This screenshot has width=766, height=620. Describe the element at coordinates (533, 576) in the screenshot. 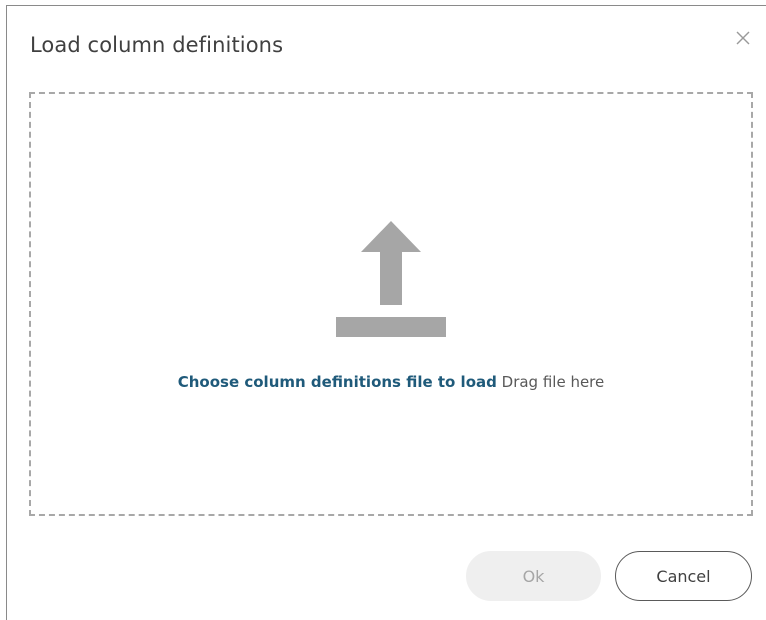

I see `ok-button: Ok` at that location.